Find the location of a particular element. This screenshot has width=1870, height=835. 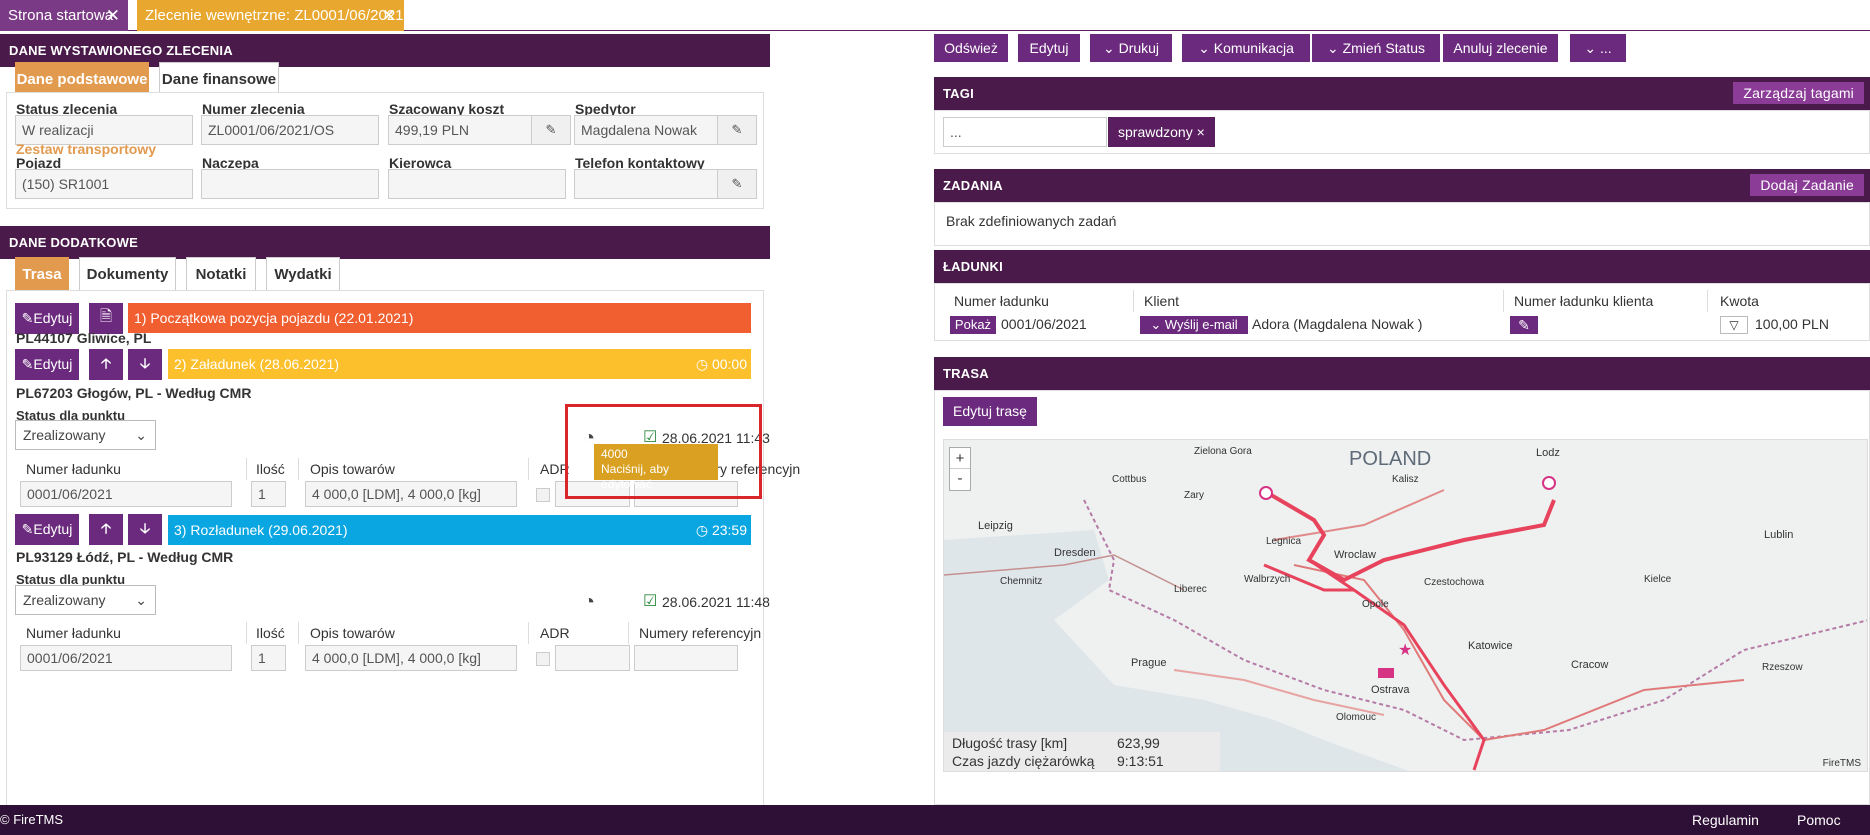

stop3-quantity-field: 1 is located at coordinates (268, 658).